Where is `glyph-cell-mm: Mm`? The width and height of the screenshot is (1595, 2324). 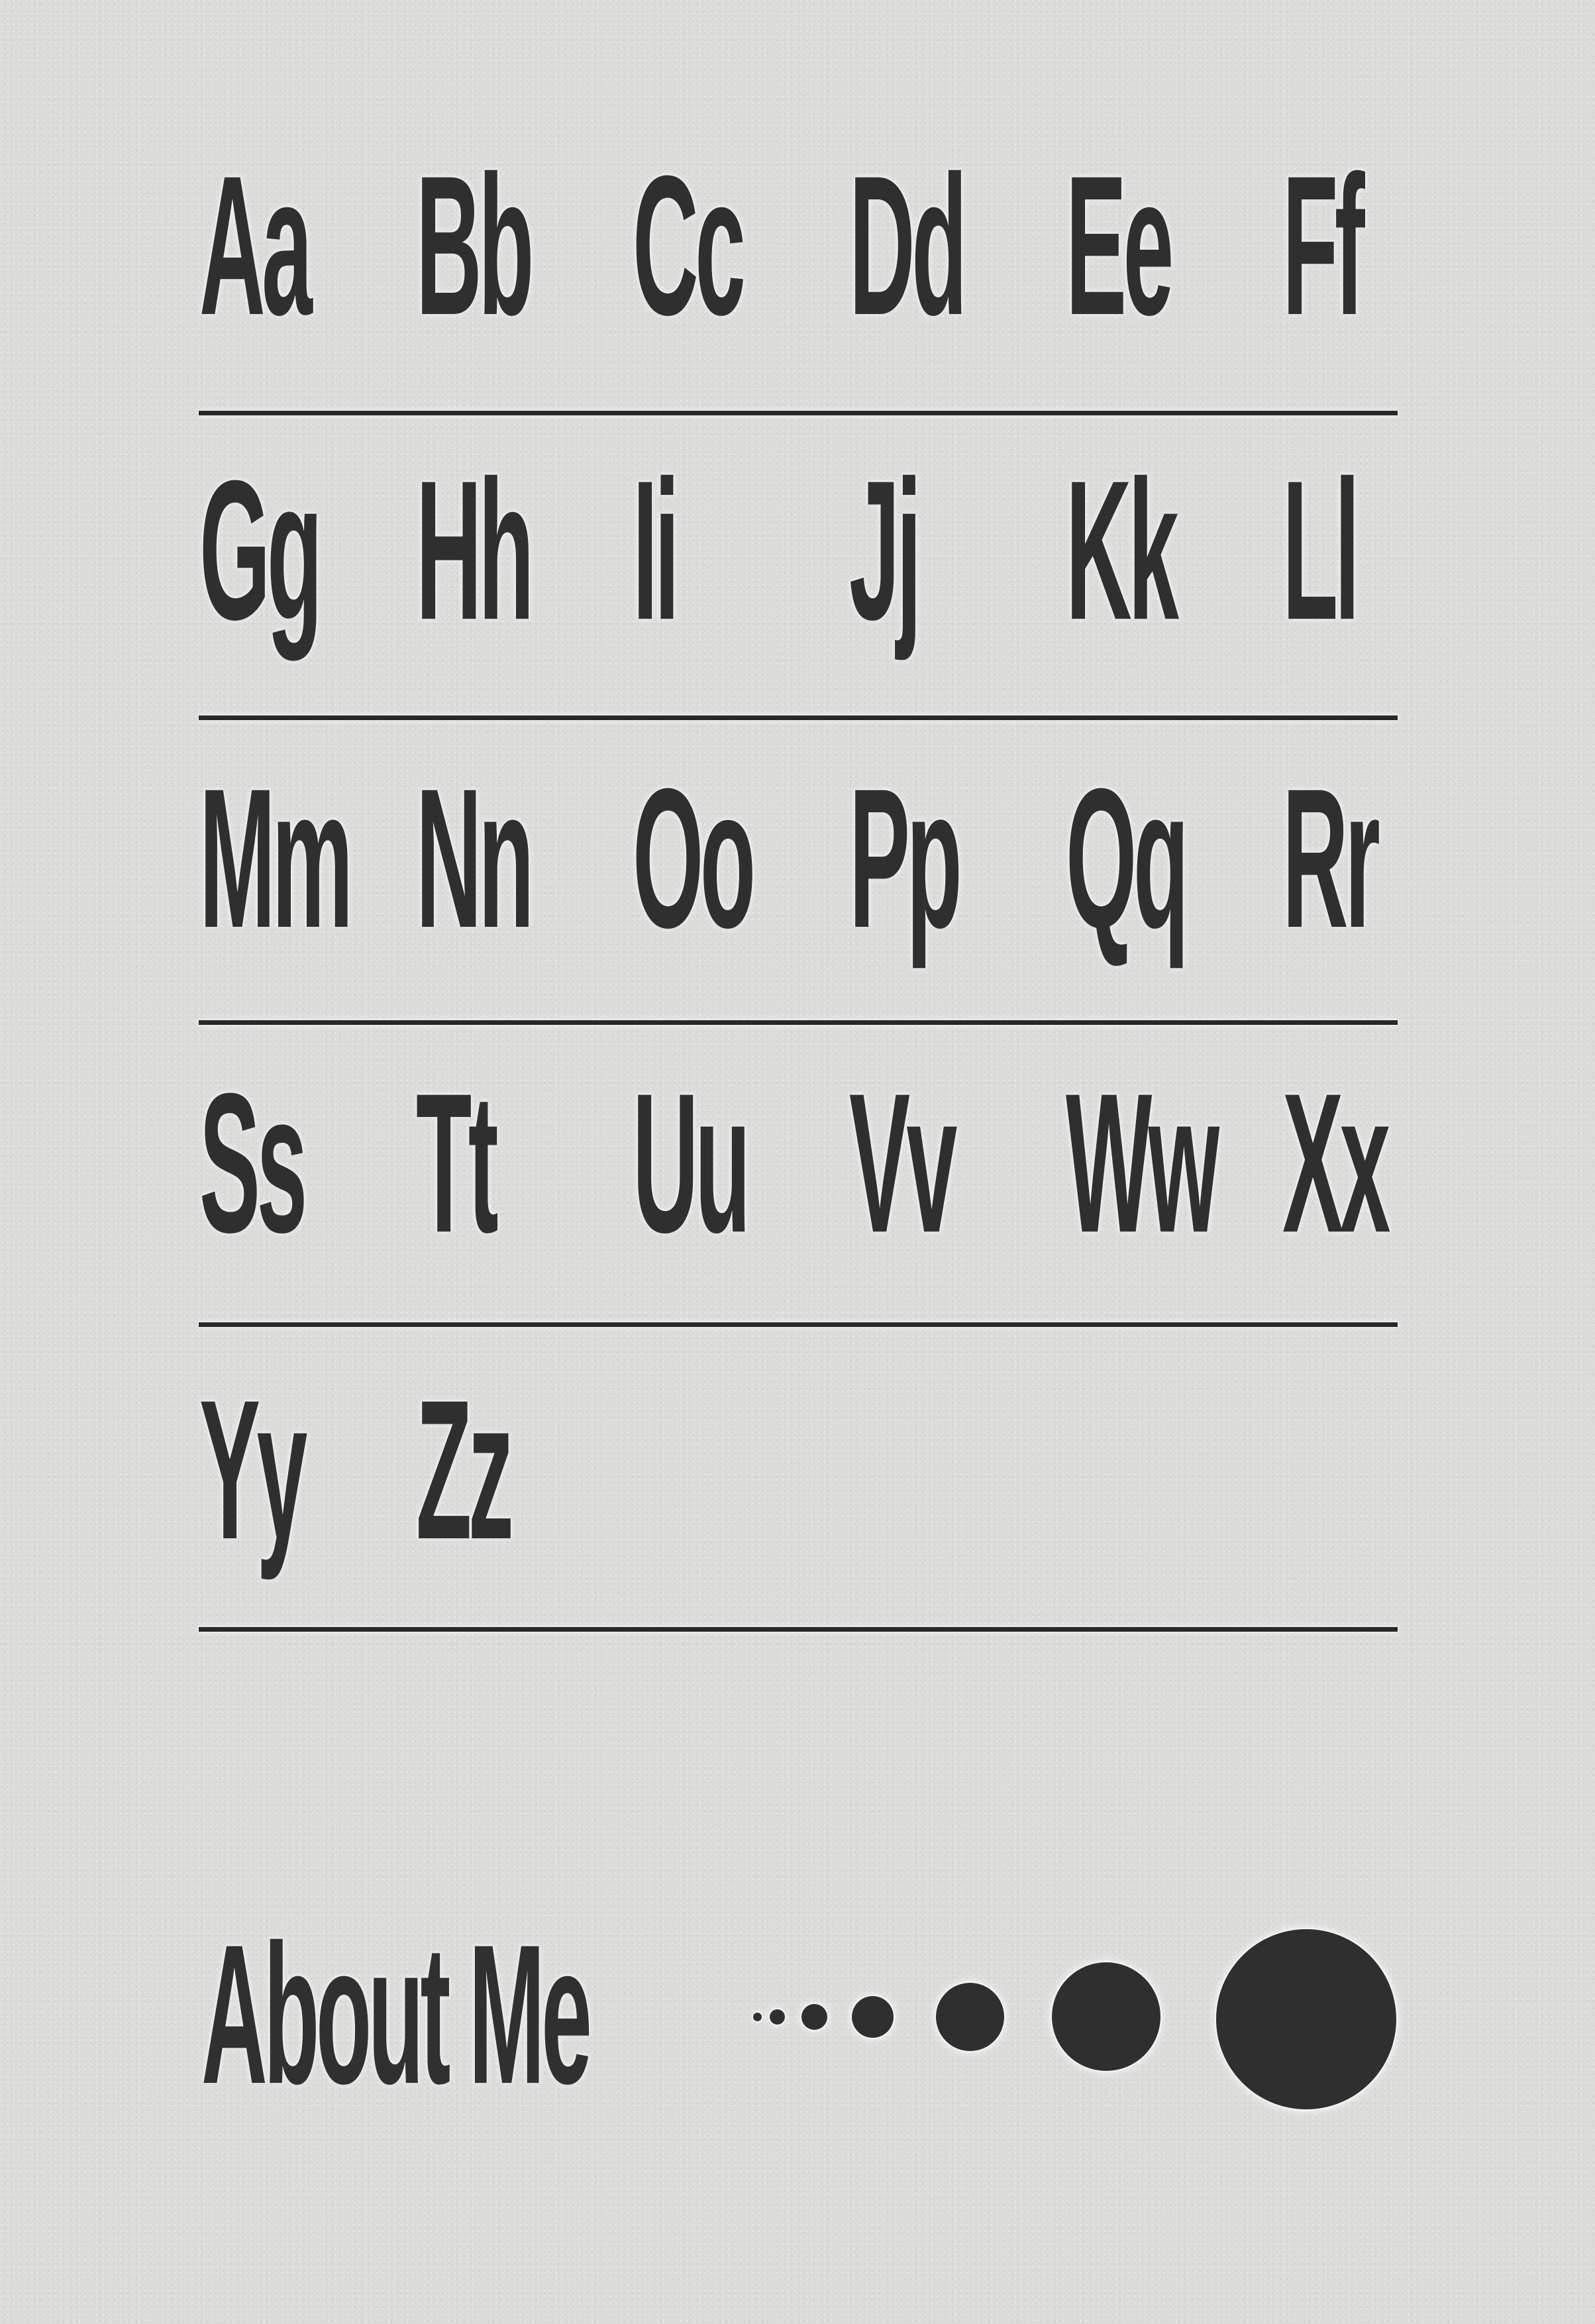
glyph-cell-mm: Mm is located at coordinates (285, 892).